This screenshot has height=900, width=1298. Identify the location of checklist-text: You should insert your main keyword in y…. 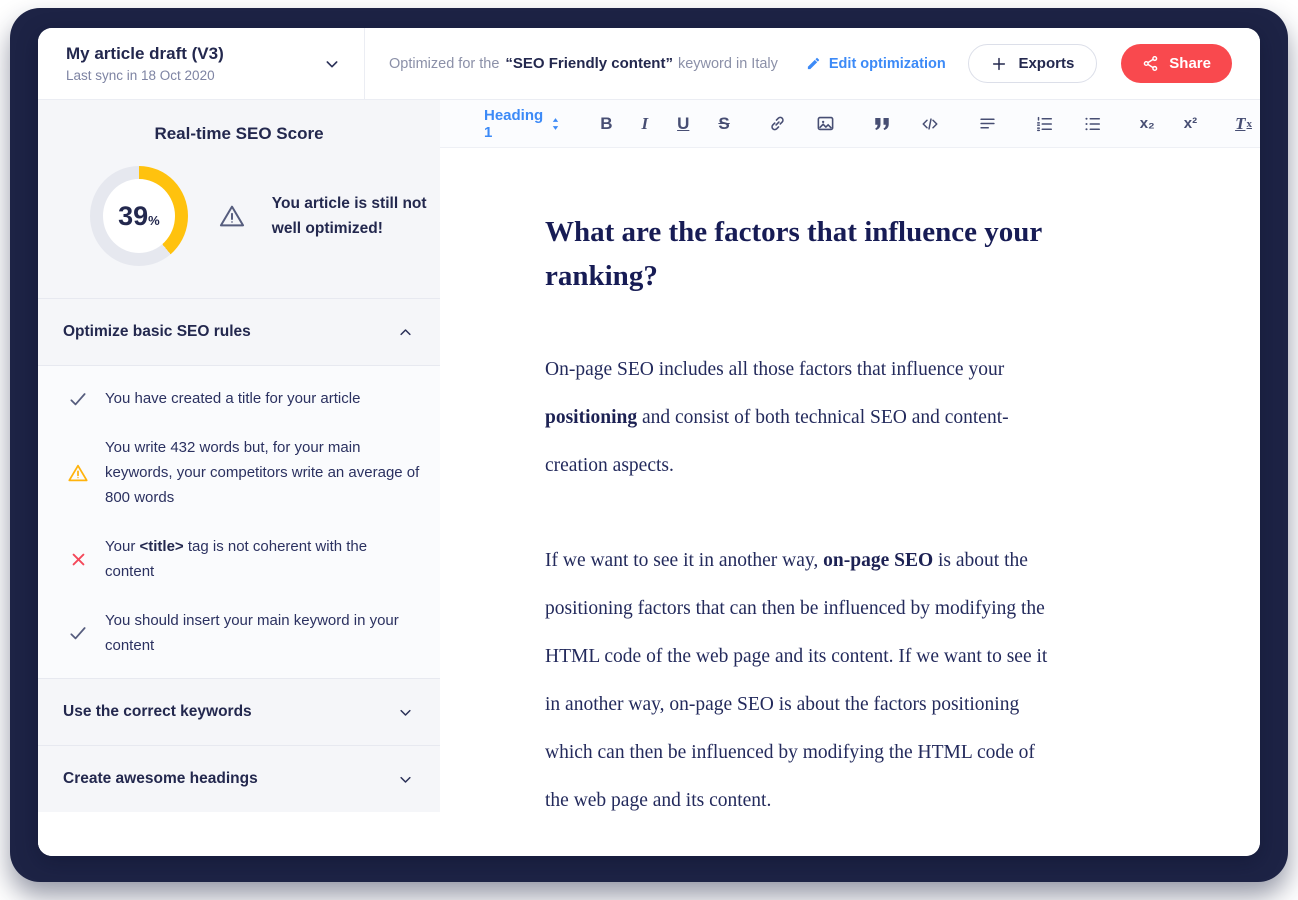
(252, 633).